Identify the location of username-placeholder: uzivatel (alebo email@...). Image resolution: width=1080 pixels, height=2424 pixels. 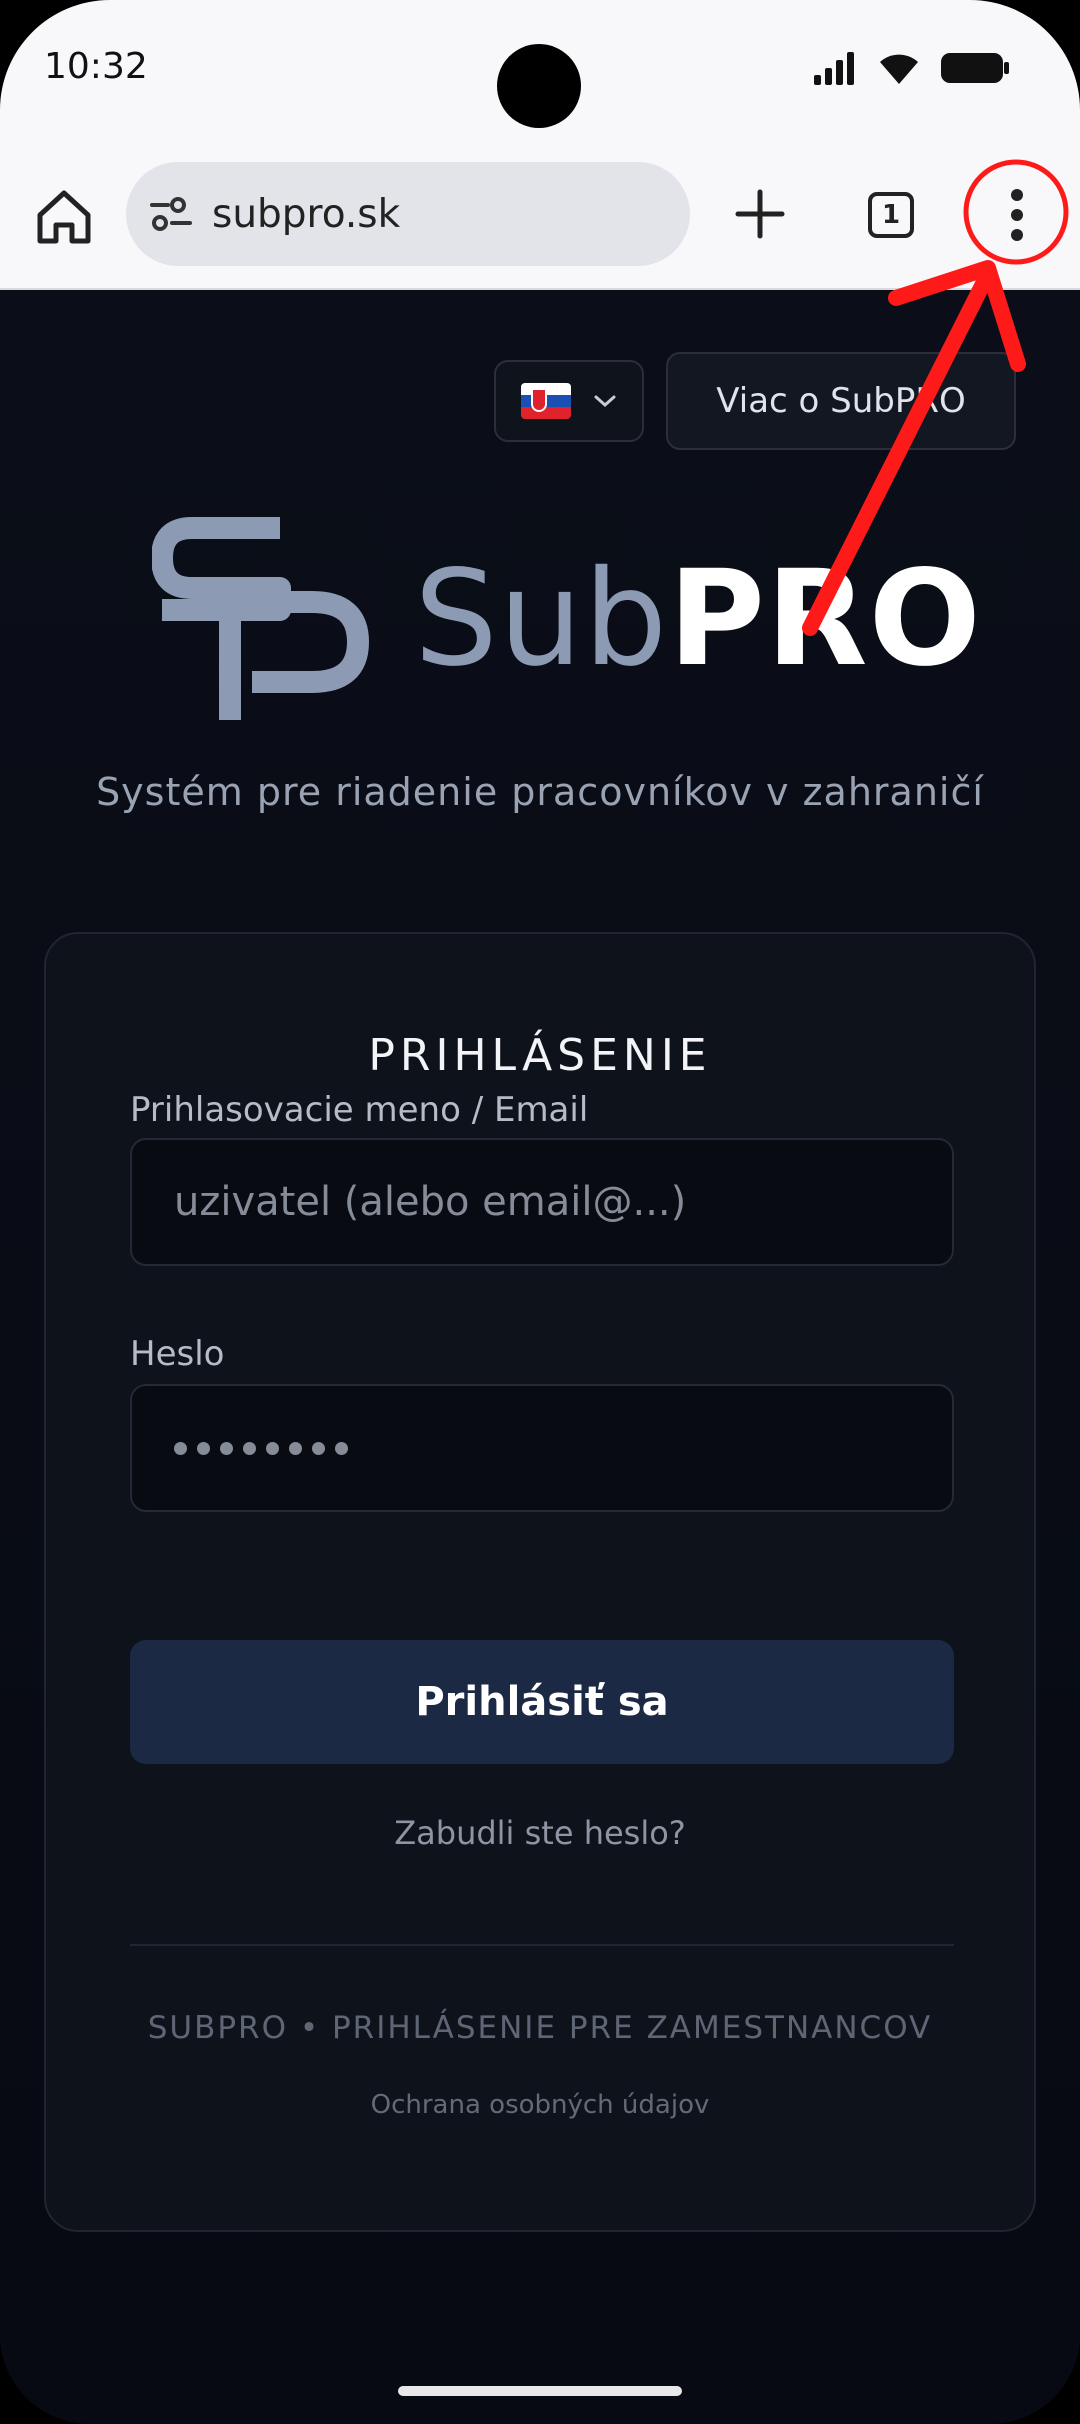
(430, 1202).